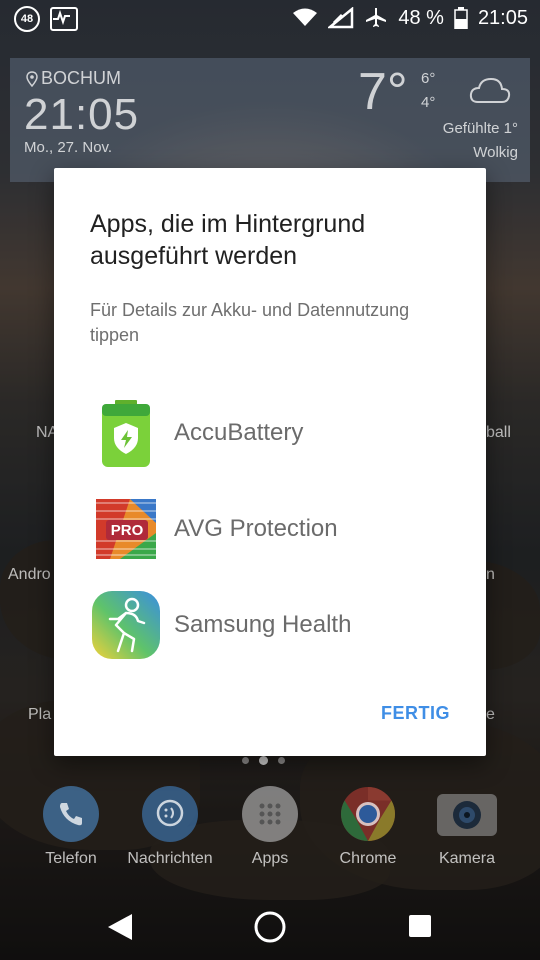 The width and height of the screenshot is (540, 960). Describe the element at coordinates (120, 929) in the screenshot. I see `back-icon` at that location.